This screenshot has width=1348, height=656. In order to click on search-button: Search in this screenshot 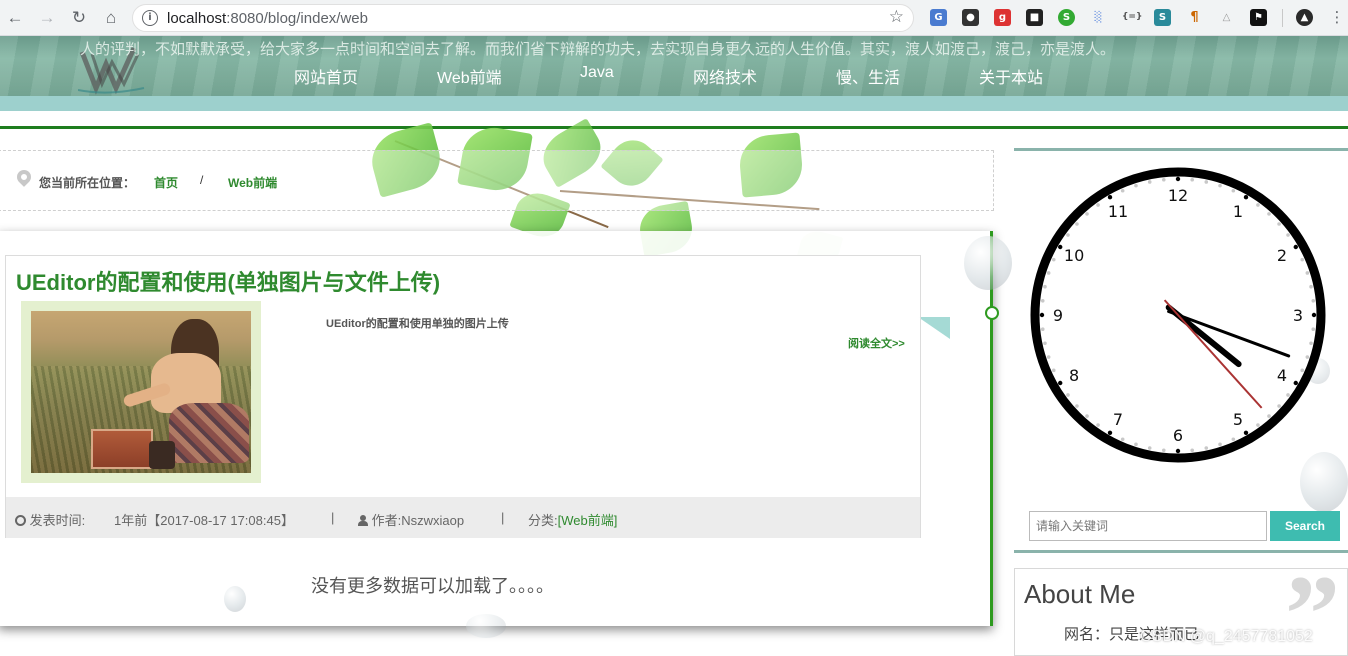, I will do `click(1305, 526)`.